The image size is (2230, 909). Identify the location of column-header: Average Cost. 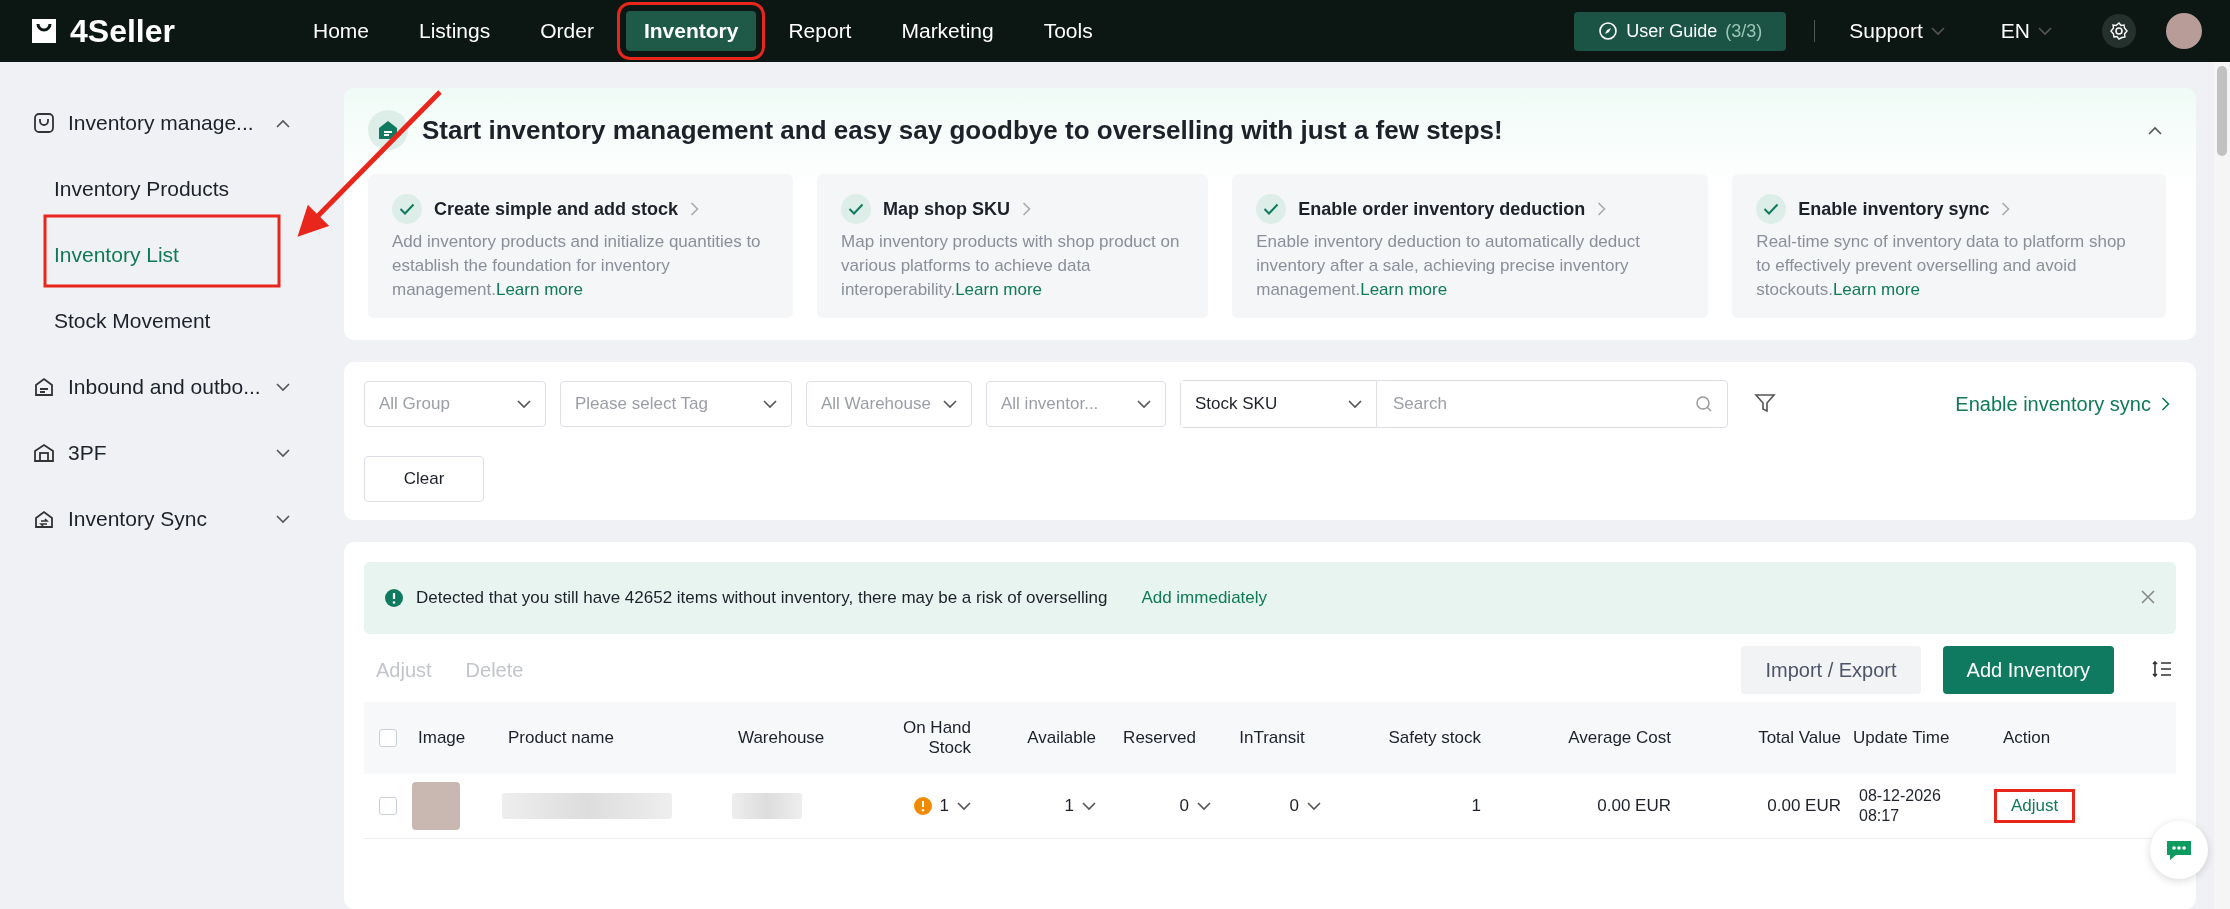
(1619, 738).